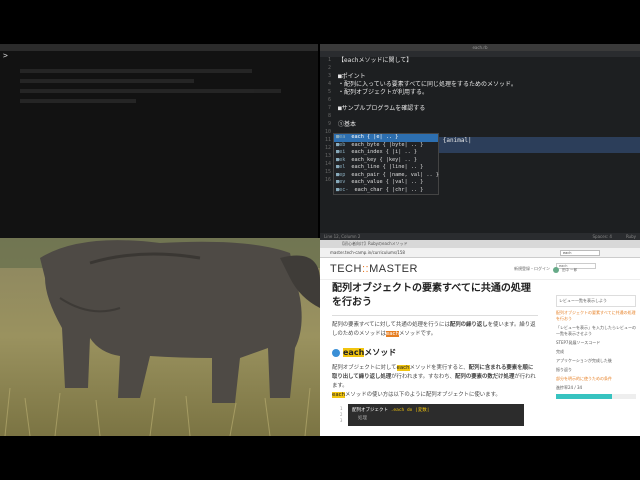 This screenshot has height=480, width=640. I want to click on autocomplete-item-tag: ■ec-, so click(342, 189).